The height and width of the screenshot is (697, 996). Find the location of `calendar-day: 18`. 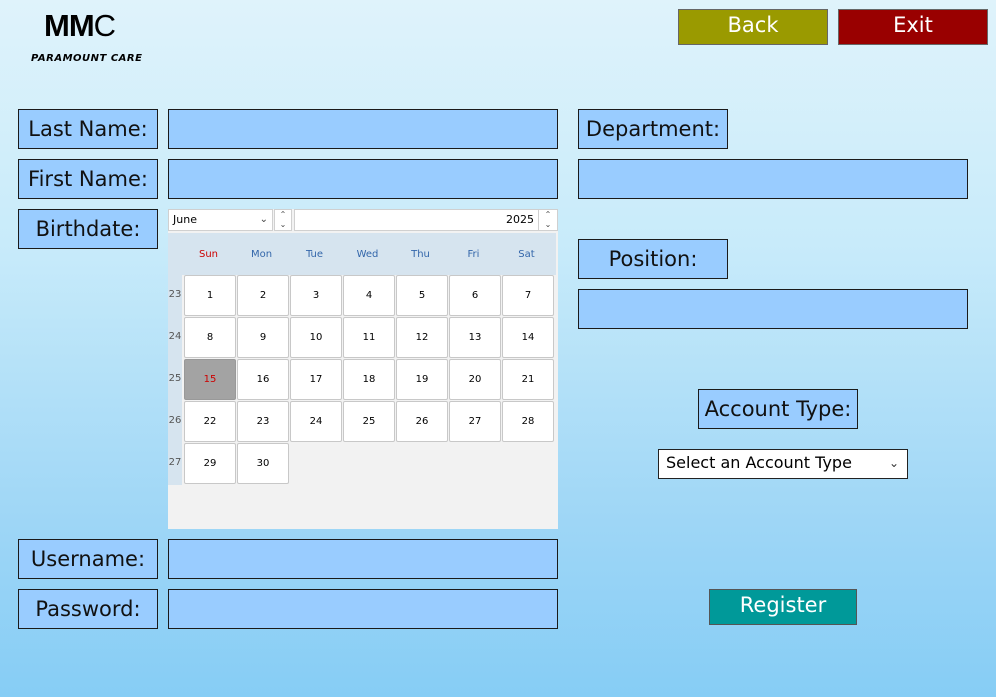

calendar-day: 18 is located at coordinates (369, 379).